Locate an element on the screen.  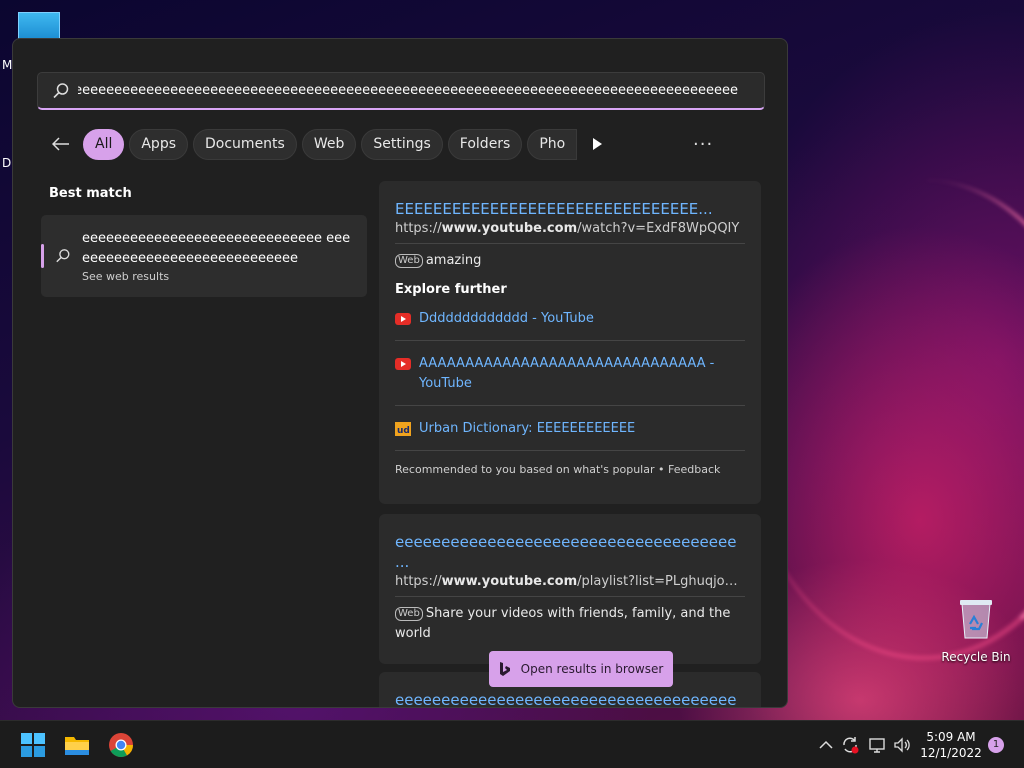
start-button-windows-icon is located at coordinates (33, 745).